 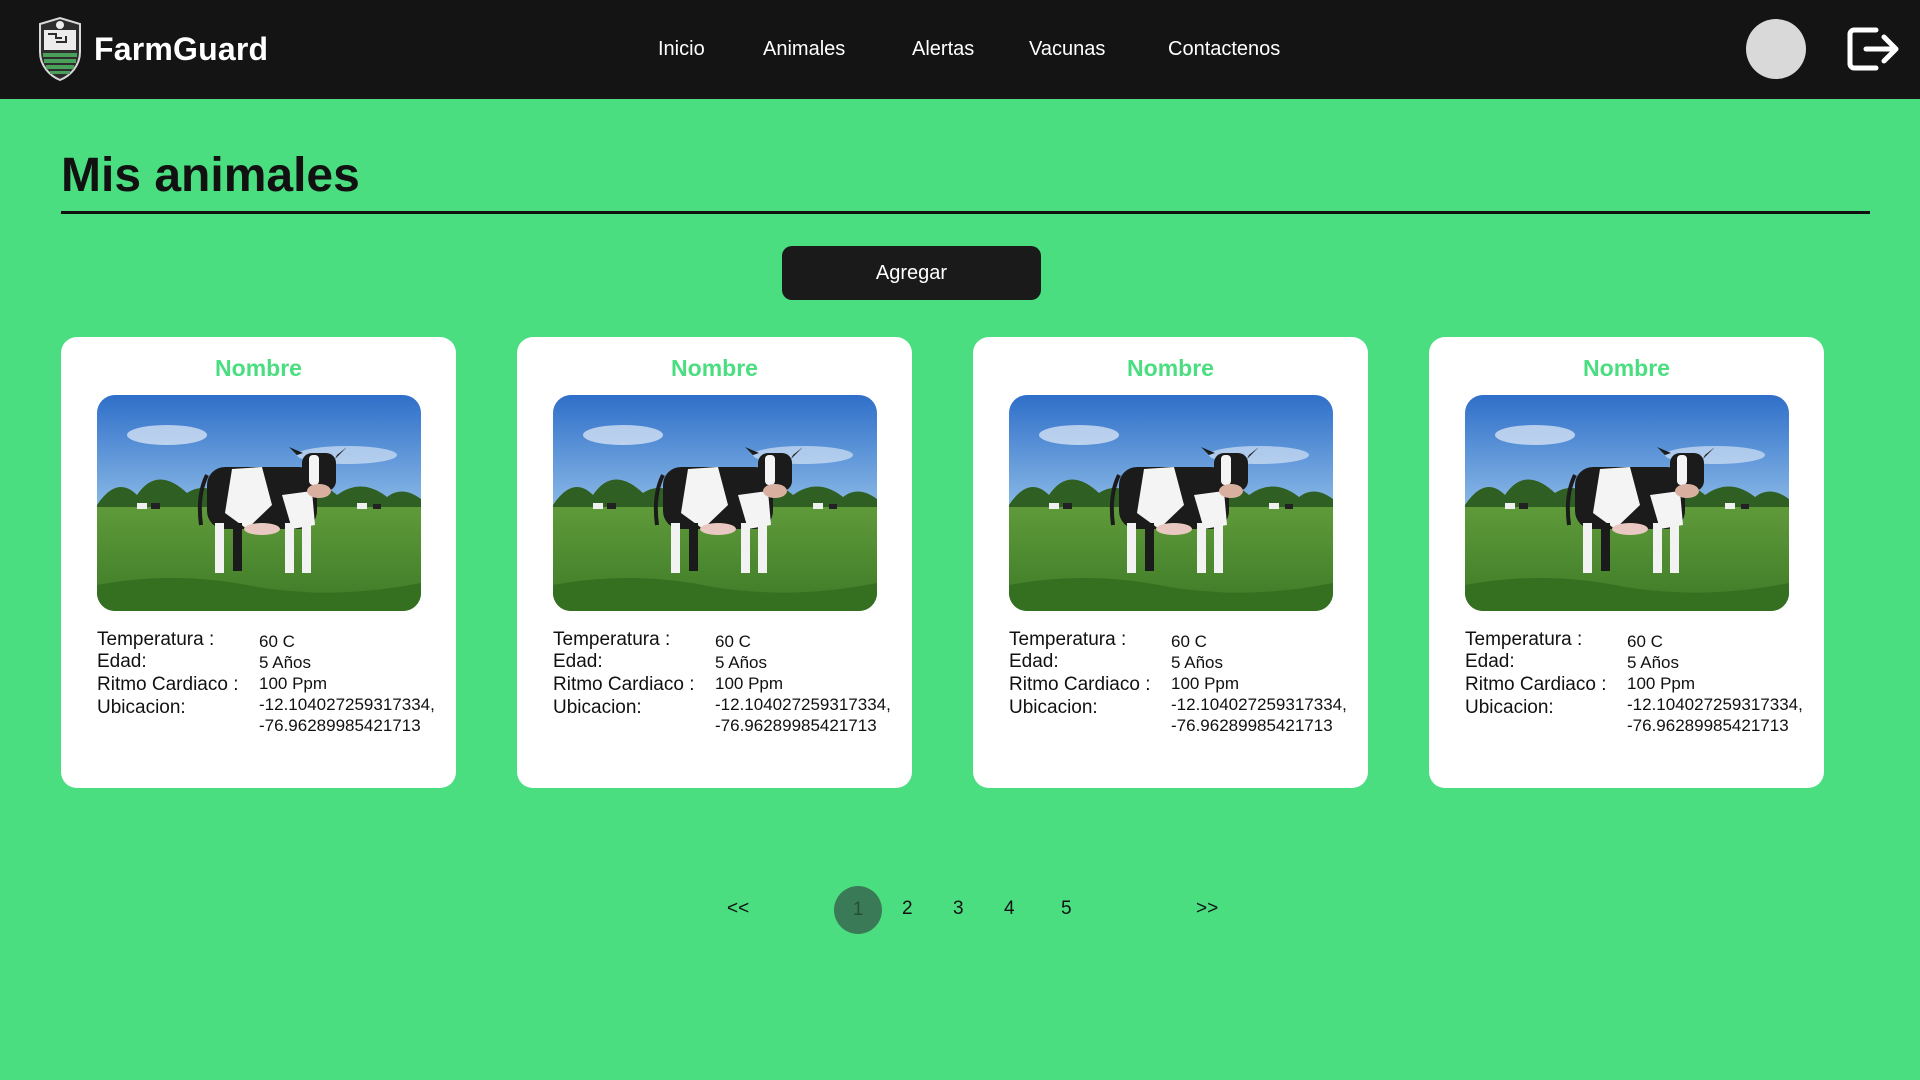 I want to click on pagination-page-1: 1, so click(x=858, y=910).